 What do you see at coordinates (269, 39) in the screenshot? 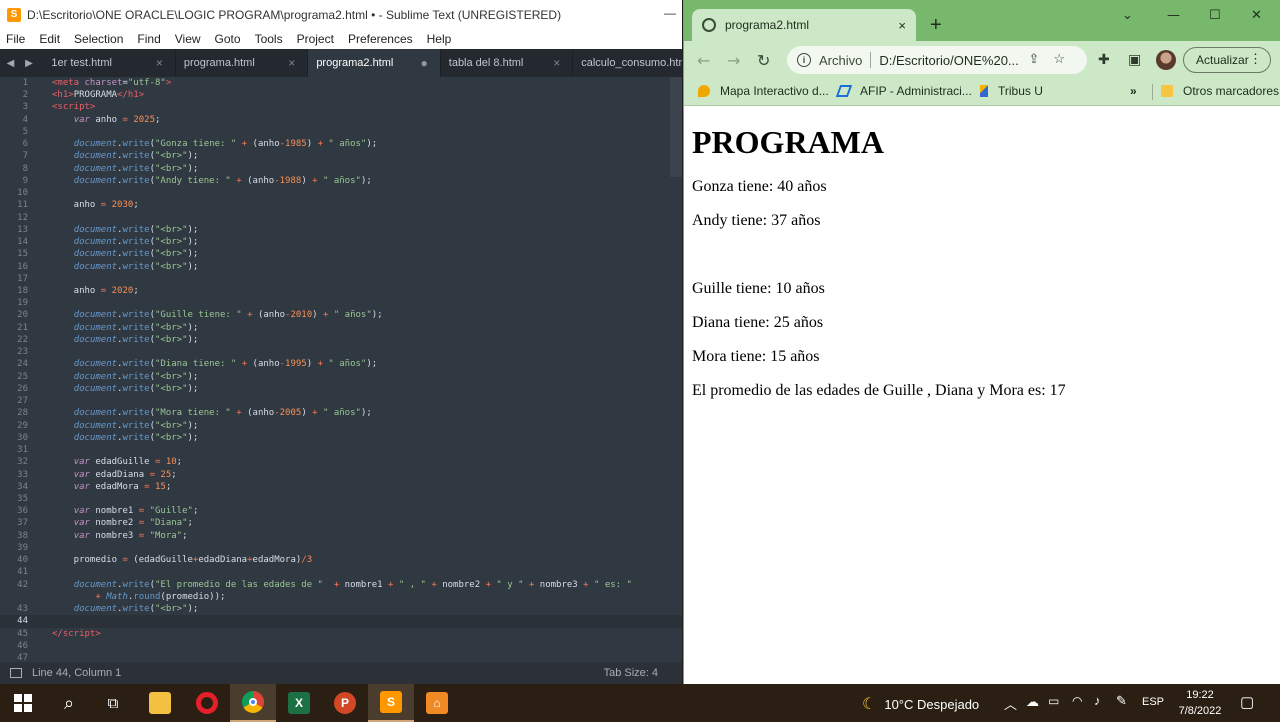
I see `menu-tools: Tools` at bounding box center [269, 39].